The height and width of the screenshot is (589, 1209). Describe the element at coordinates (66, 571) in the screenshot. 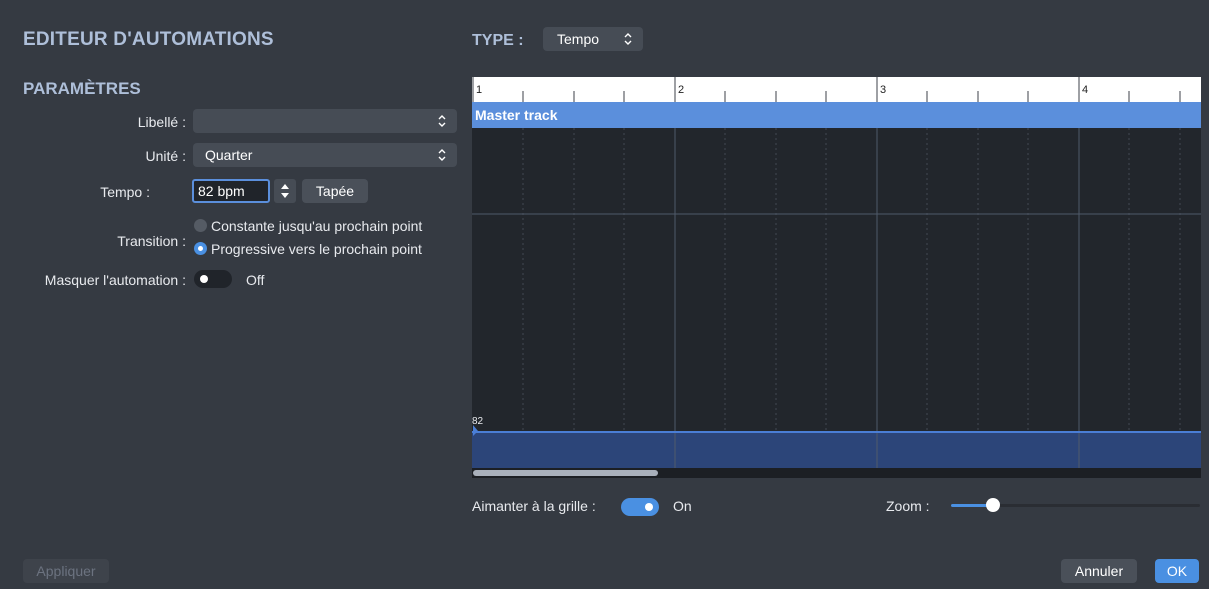

I see `apply-button: Appliquer` at that location.